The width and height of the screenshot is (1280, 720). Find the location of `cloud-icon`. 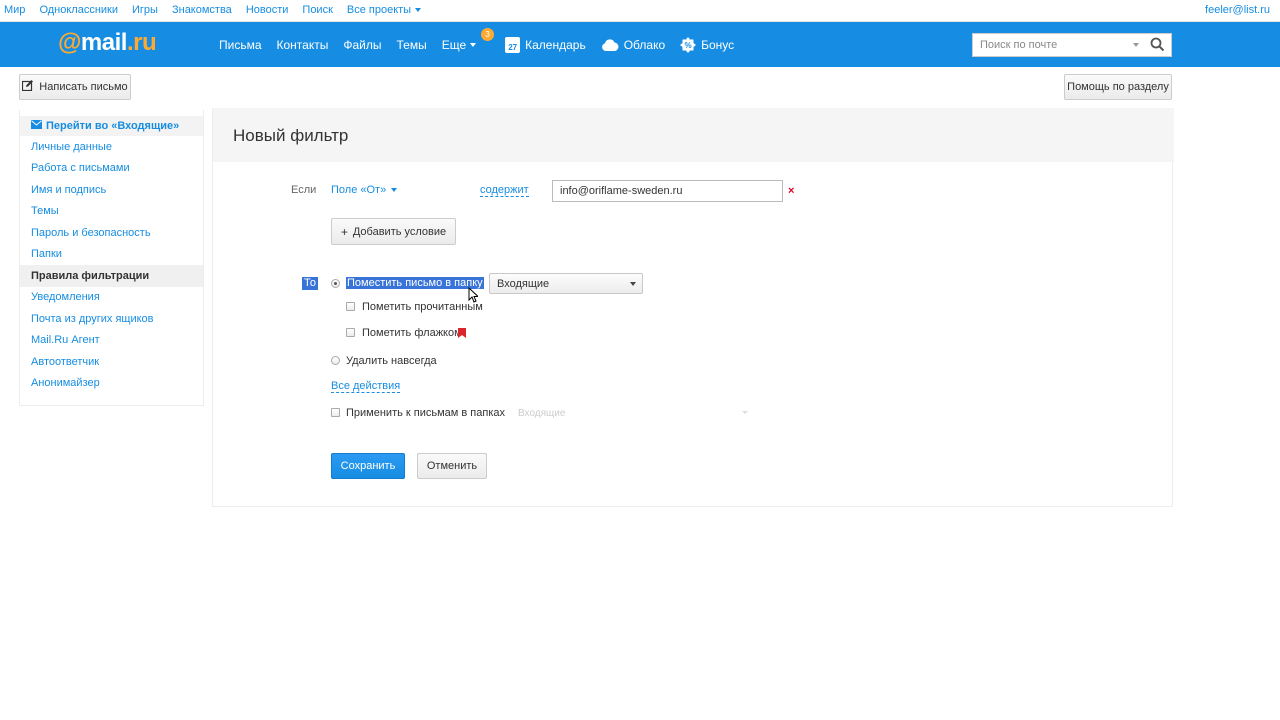

cloud-icon is located at coordinates (610, 45).